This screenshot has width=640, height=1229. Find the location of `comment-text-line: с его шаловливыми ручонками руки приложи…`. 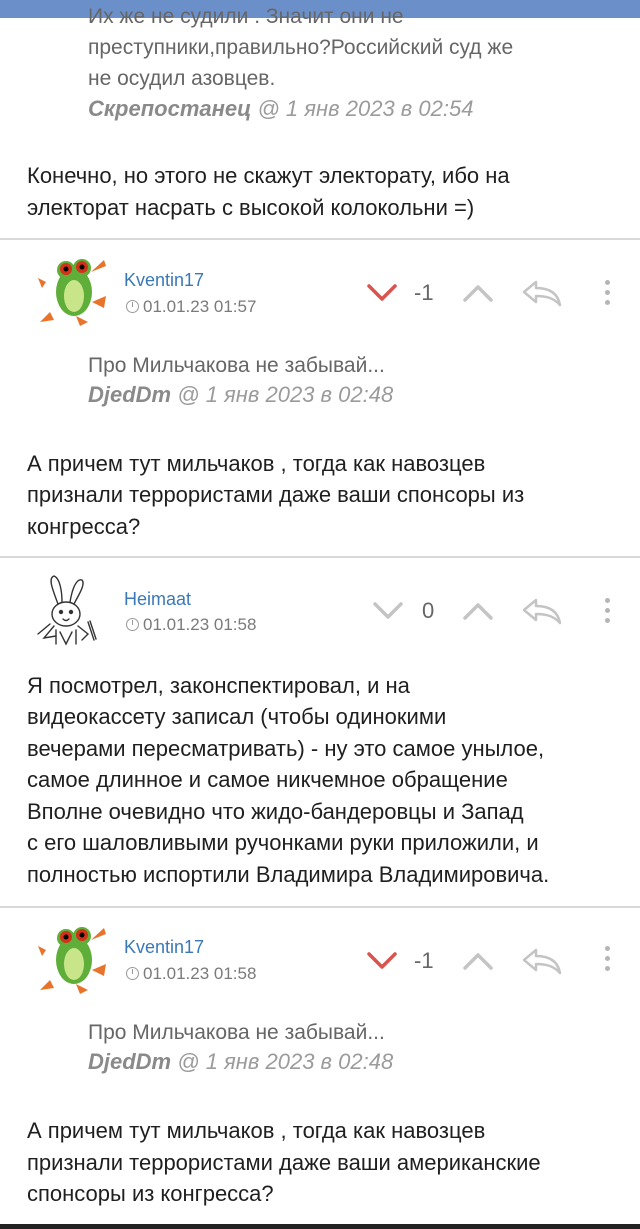

comment-text-line: с его шаловливыми ручонками руки приложи… is located at coordinates (283, 842).